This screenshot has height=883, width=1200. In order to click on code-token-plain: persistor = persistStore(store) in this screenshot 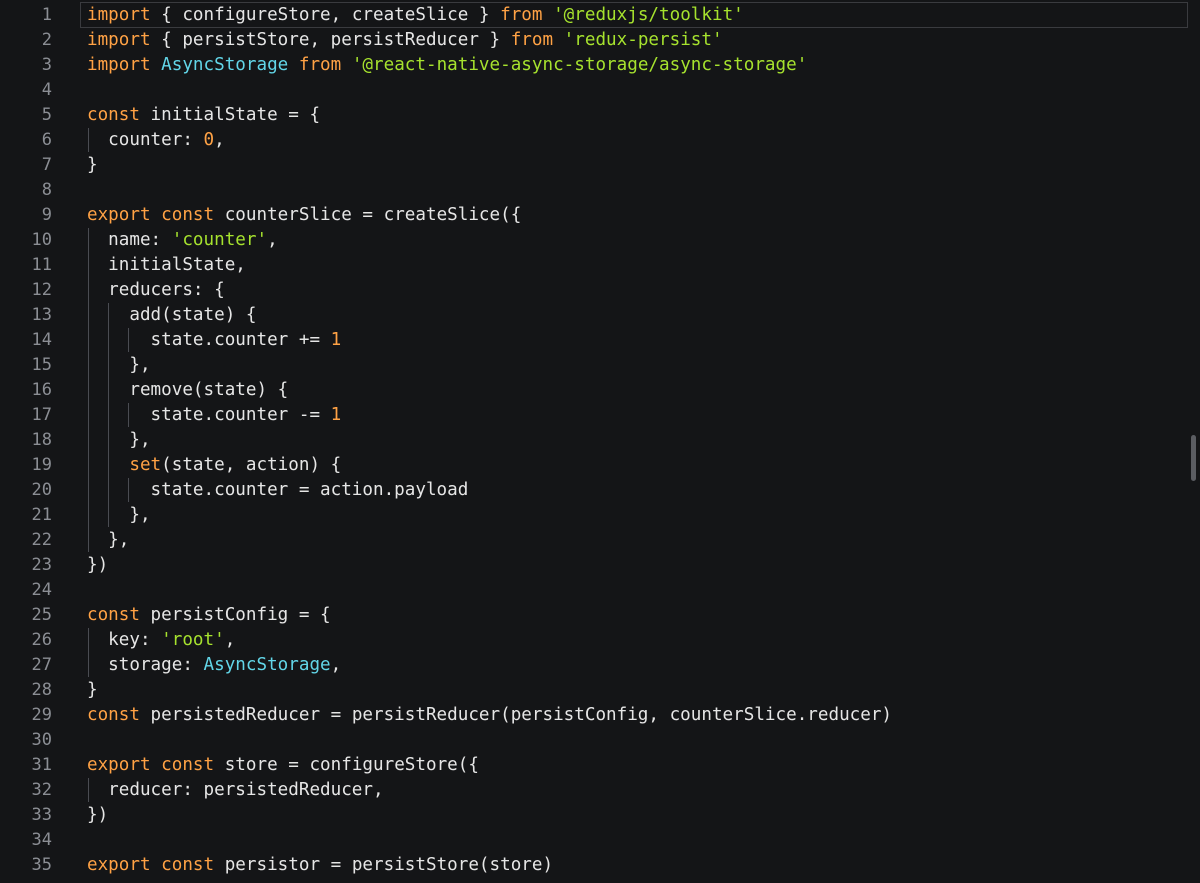, I will do `click(384, 864)`.